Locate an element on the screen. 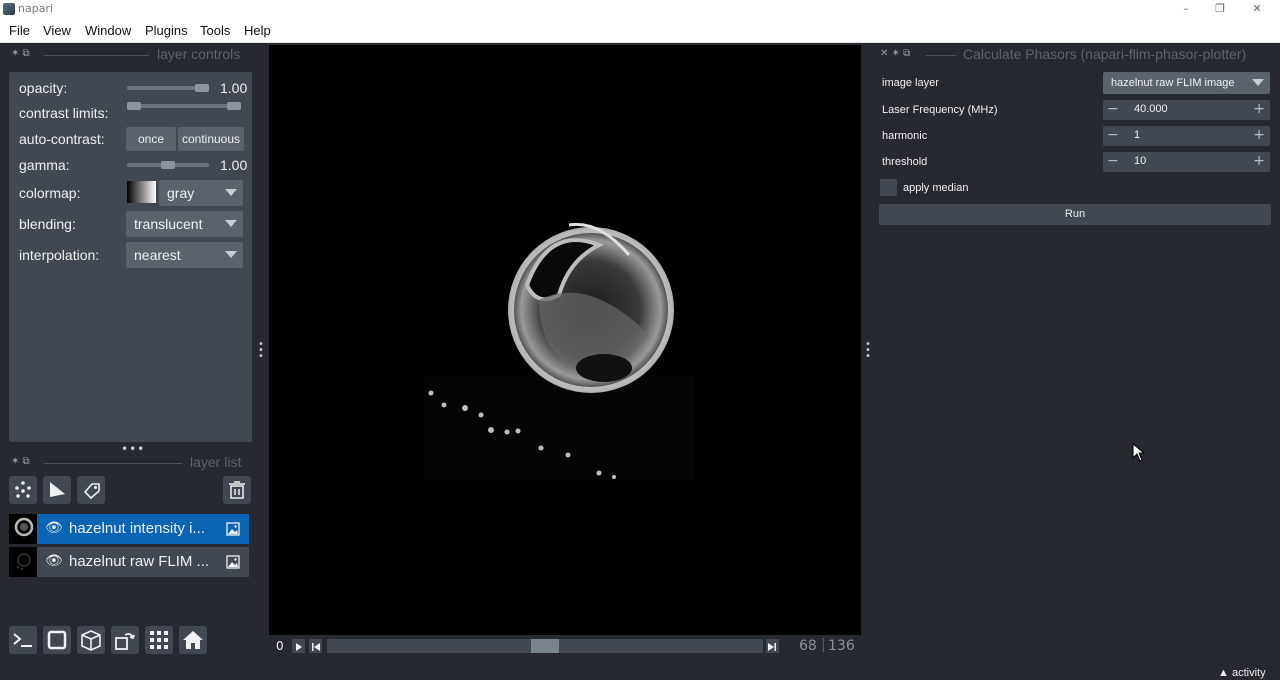  close-dock-icon: ✕ ✶ ⧉ is located at coordinates (895, 53).